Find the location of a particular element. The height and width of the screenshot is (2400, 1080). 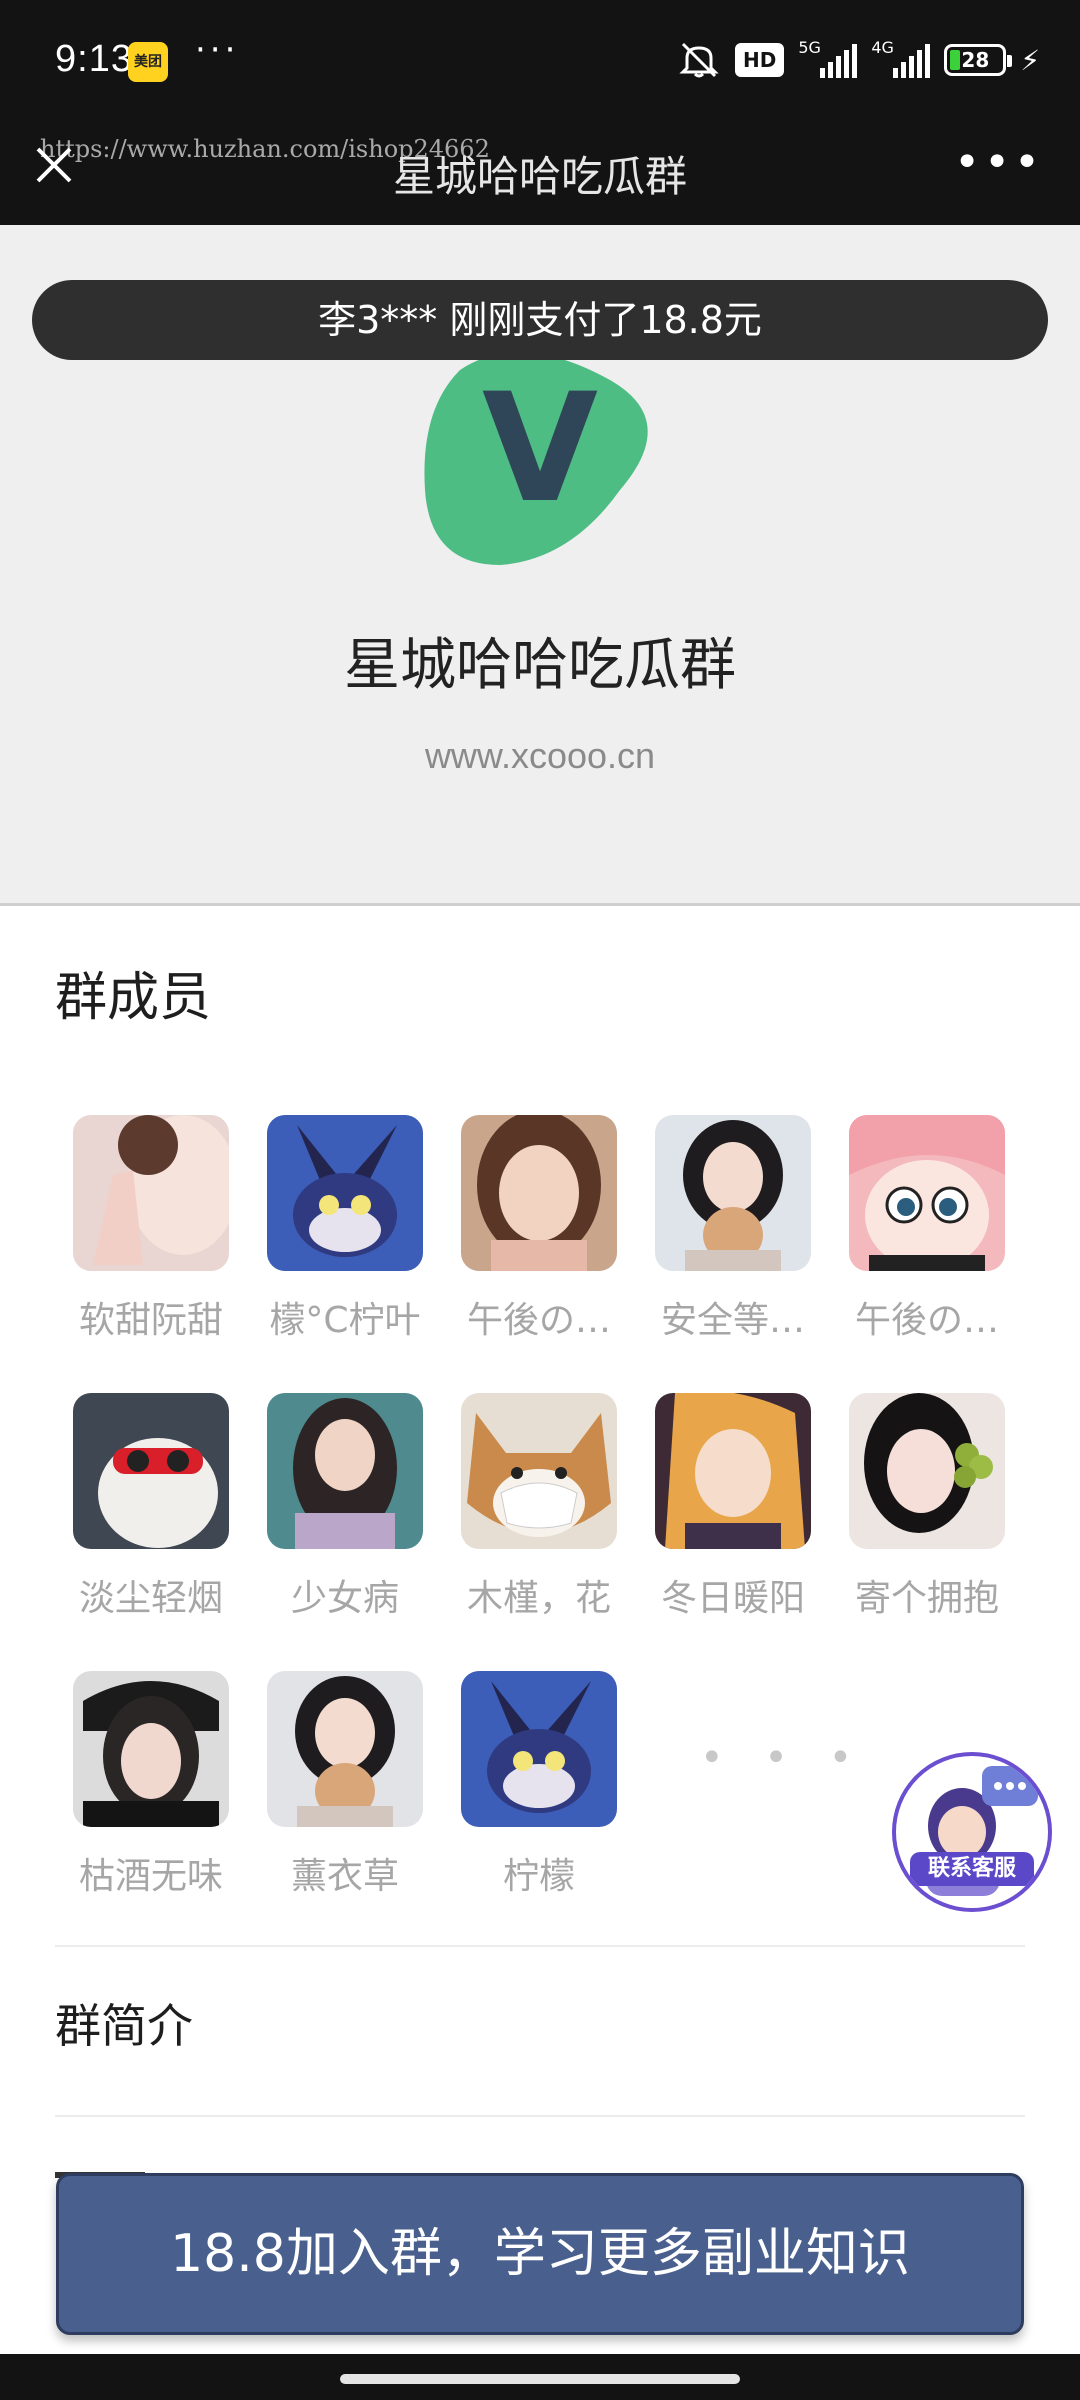

more-members-icon: • • • is located at coordinates (783, 1758).